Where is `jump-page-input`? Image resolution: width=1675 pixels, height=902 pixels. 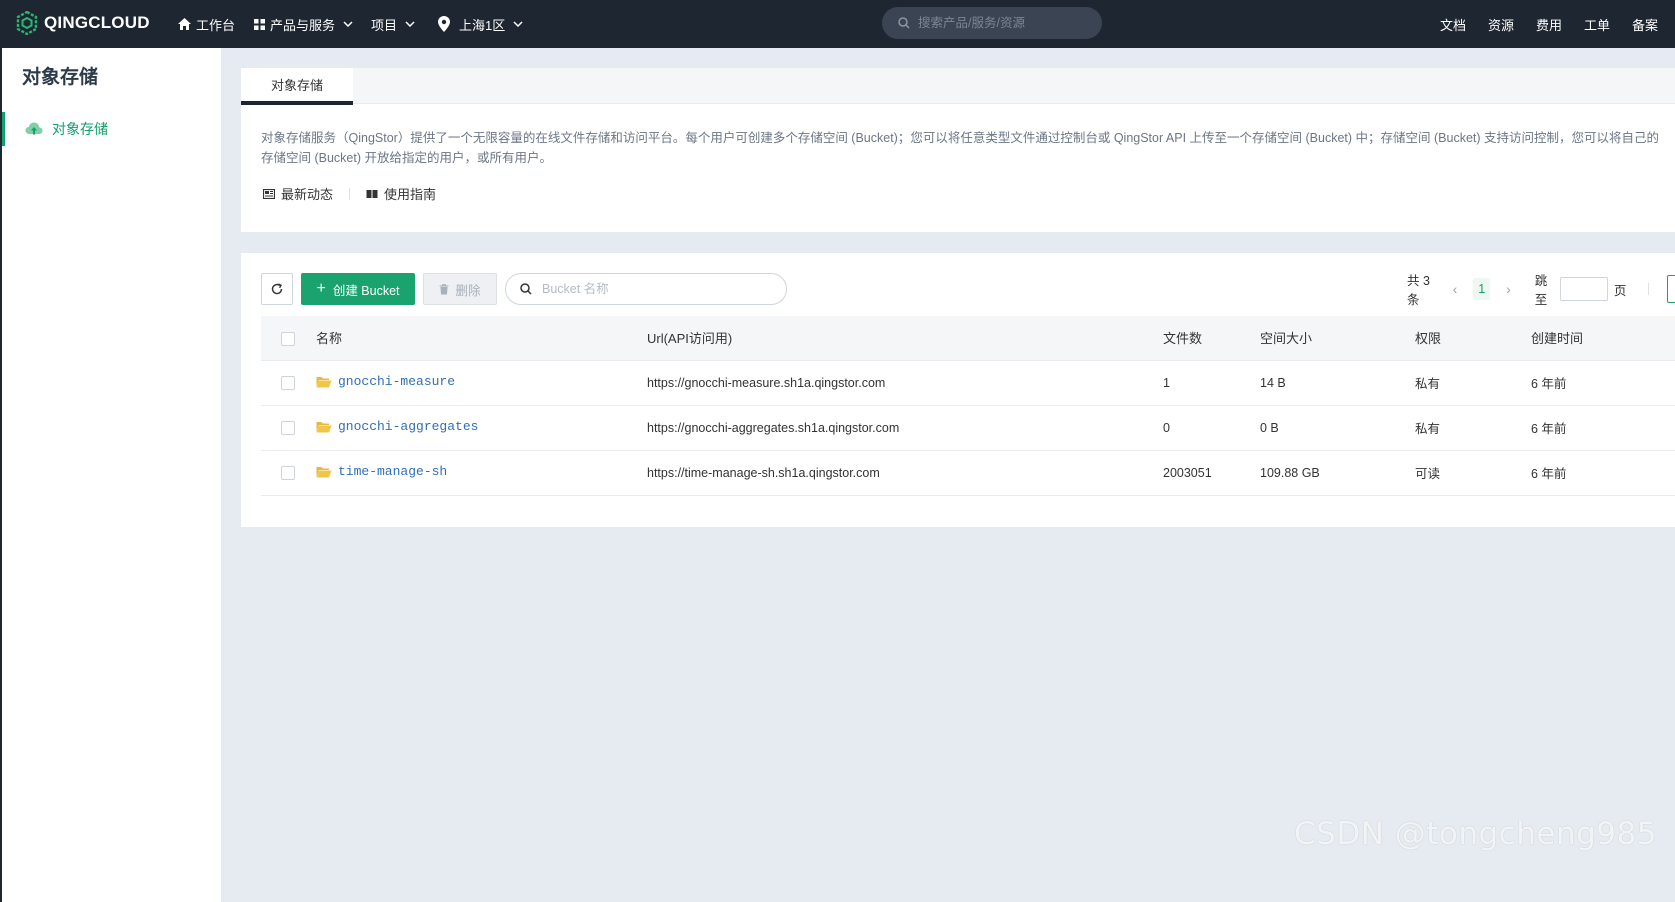 jump-page-input is located at coordinates (1583, 289).